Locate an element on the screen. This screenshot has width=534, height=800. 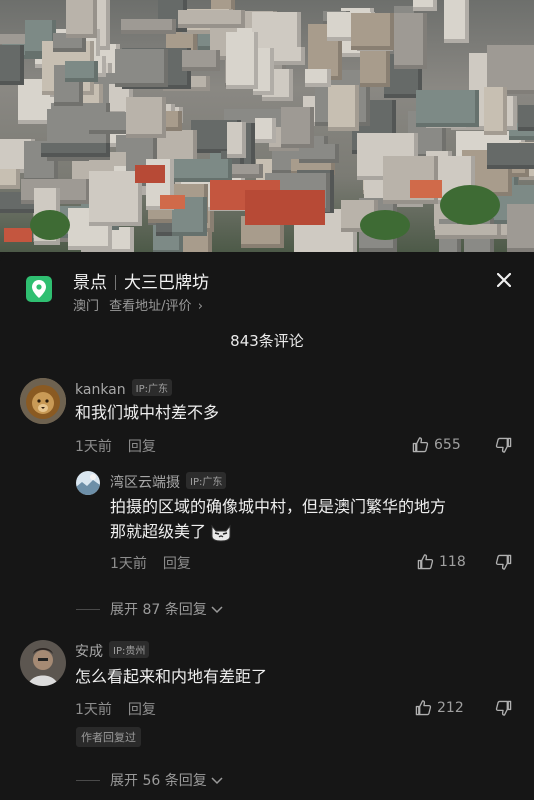
comment-count: 843条评论 is located at coordinates (267, 341).